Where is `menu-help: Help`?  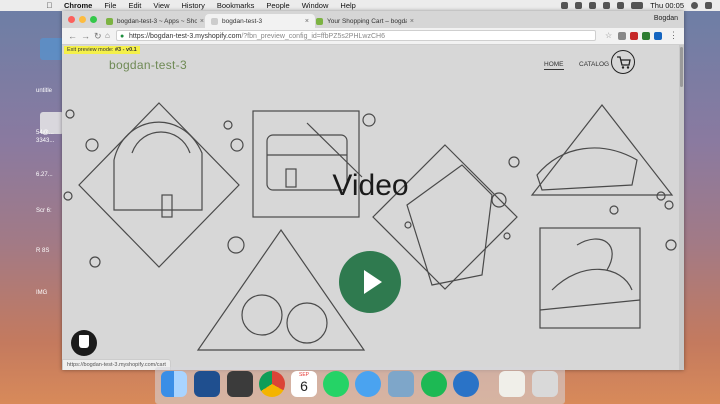
menu-help: Help is located at coordinates (347, 5).